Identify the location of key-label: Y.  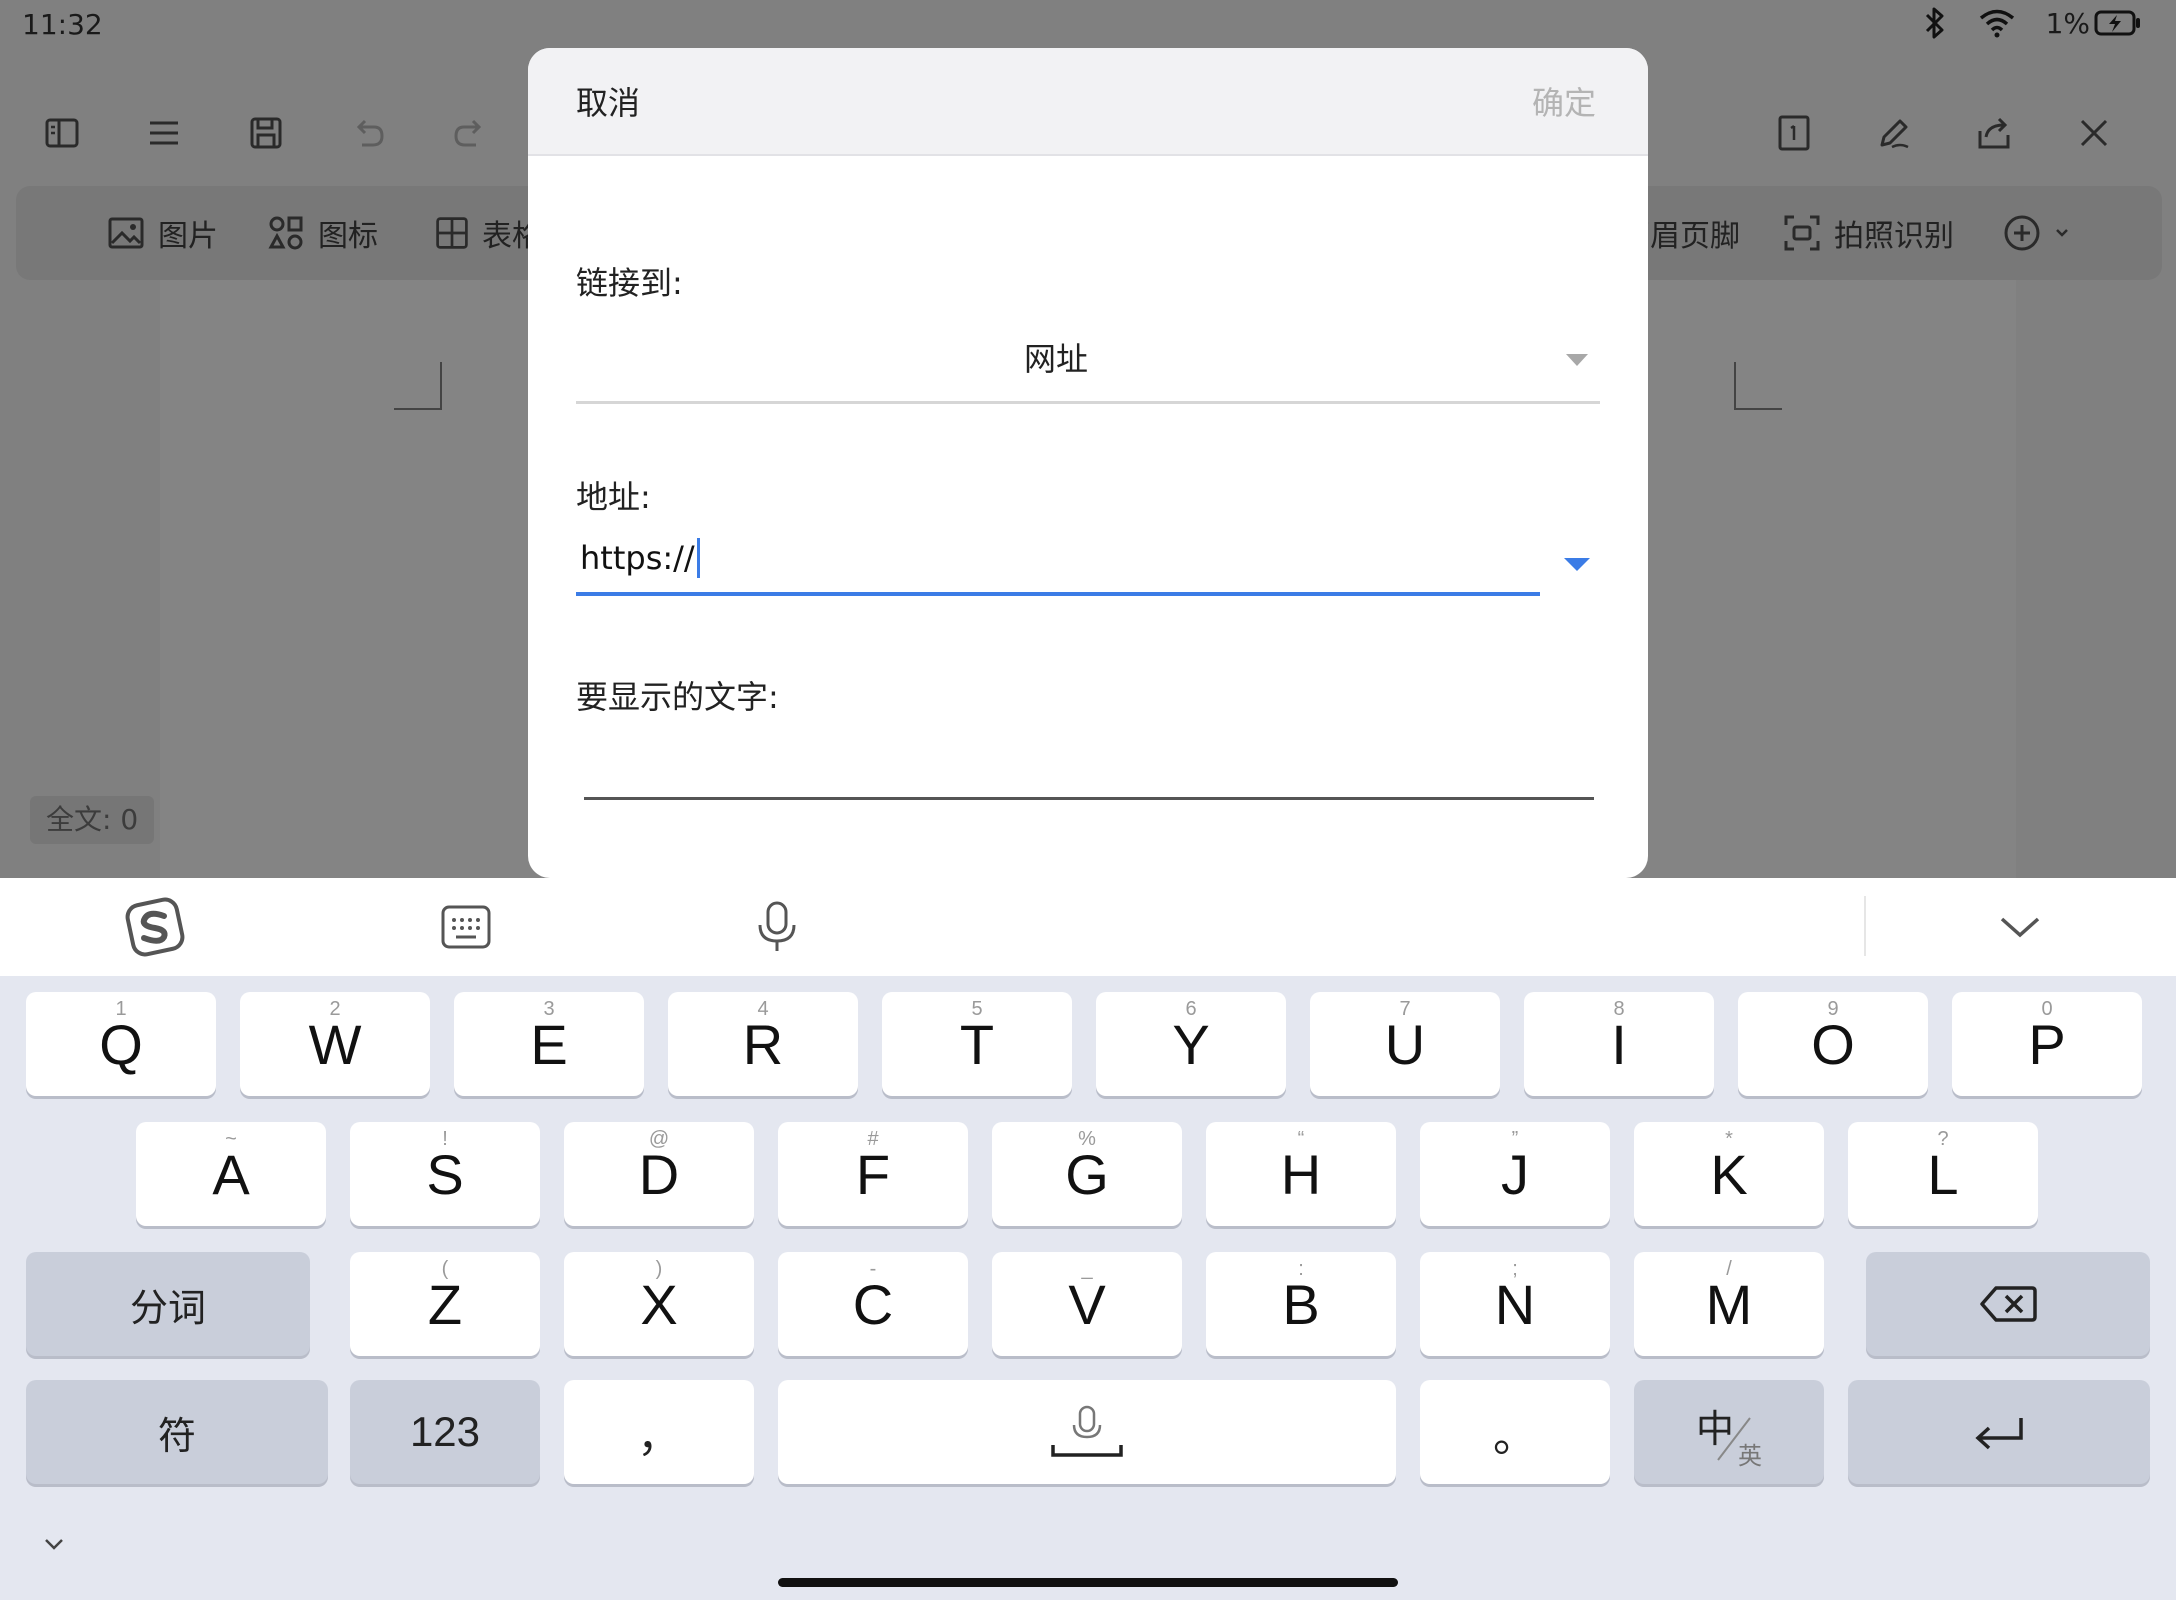
(1191, 1044).